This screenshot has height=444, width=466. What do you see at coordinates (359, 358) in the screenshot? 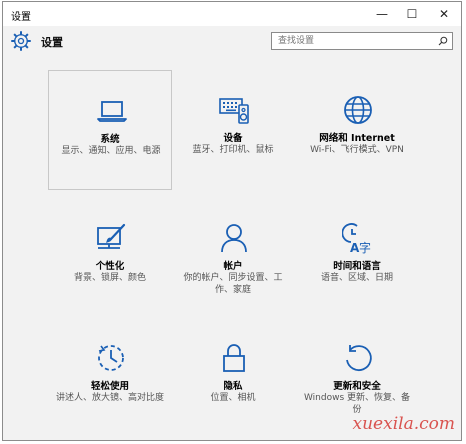
I see `update-icon` at bounding box center [359, 358].